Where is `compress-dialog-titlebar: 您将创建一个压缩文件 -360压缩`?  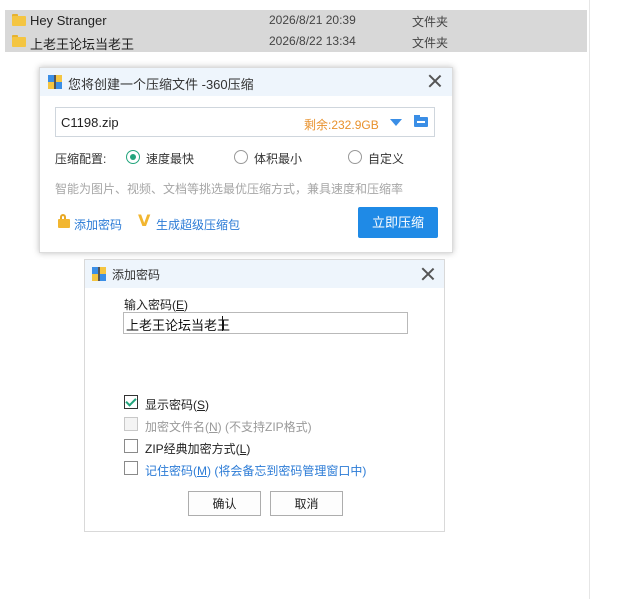 compress-dialog-titlebar: 您将创建一个压缩文件 -360压缩 is located at coordinates (246, 82).